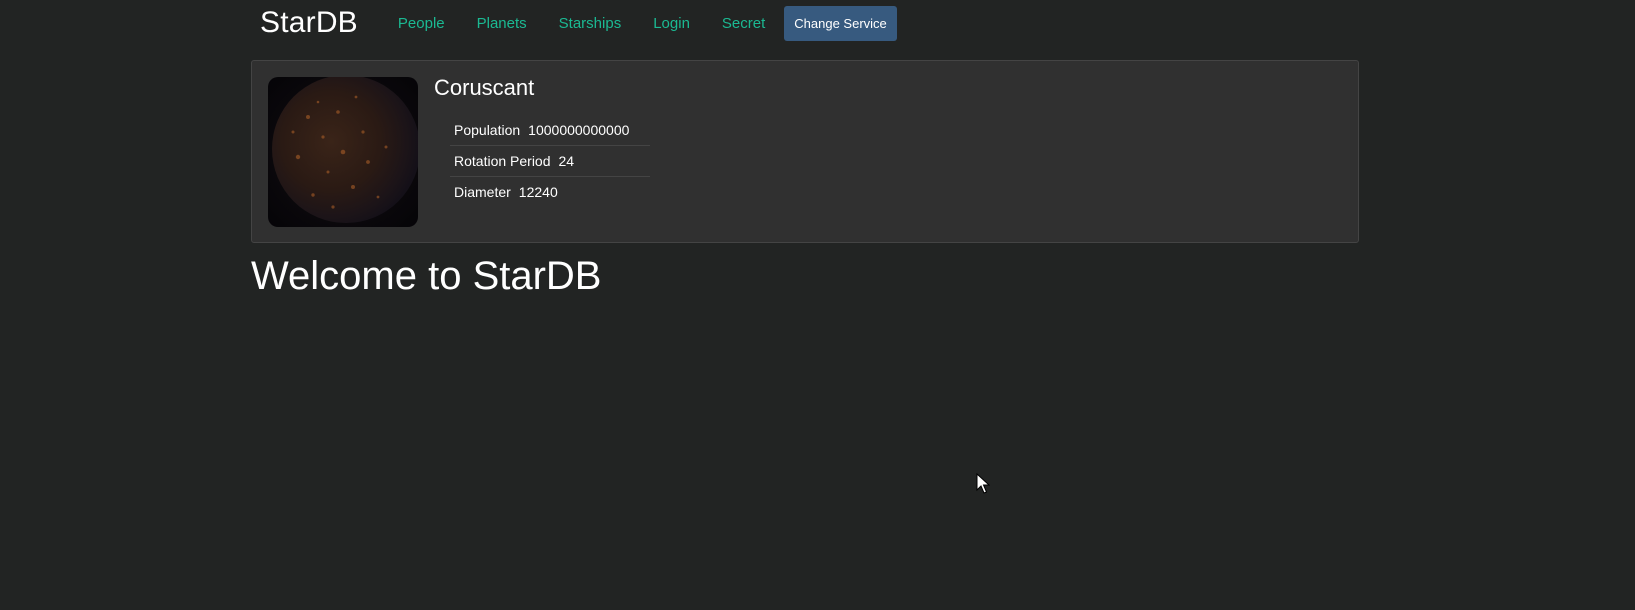  Describe the element at coordinates (426, 276) in the screenshot. I see `welcome-heading: Welcome to StarDB` at that location.